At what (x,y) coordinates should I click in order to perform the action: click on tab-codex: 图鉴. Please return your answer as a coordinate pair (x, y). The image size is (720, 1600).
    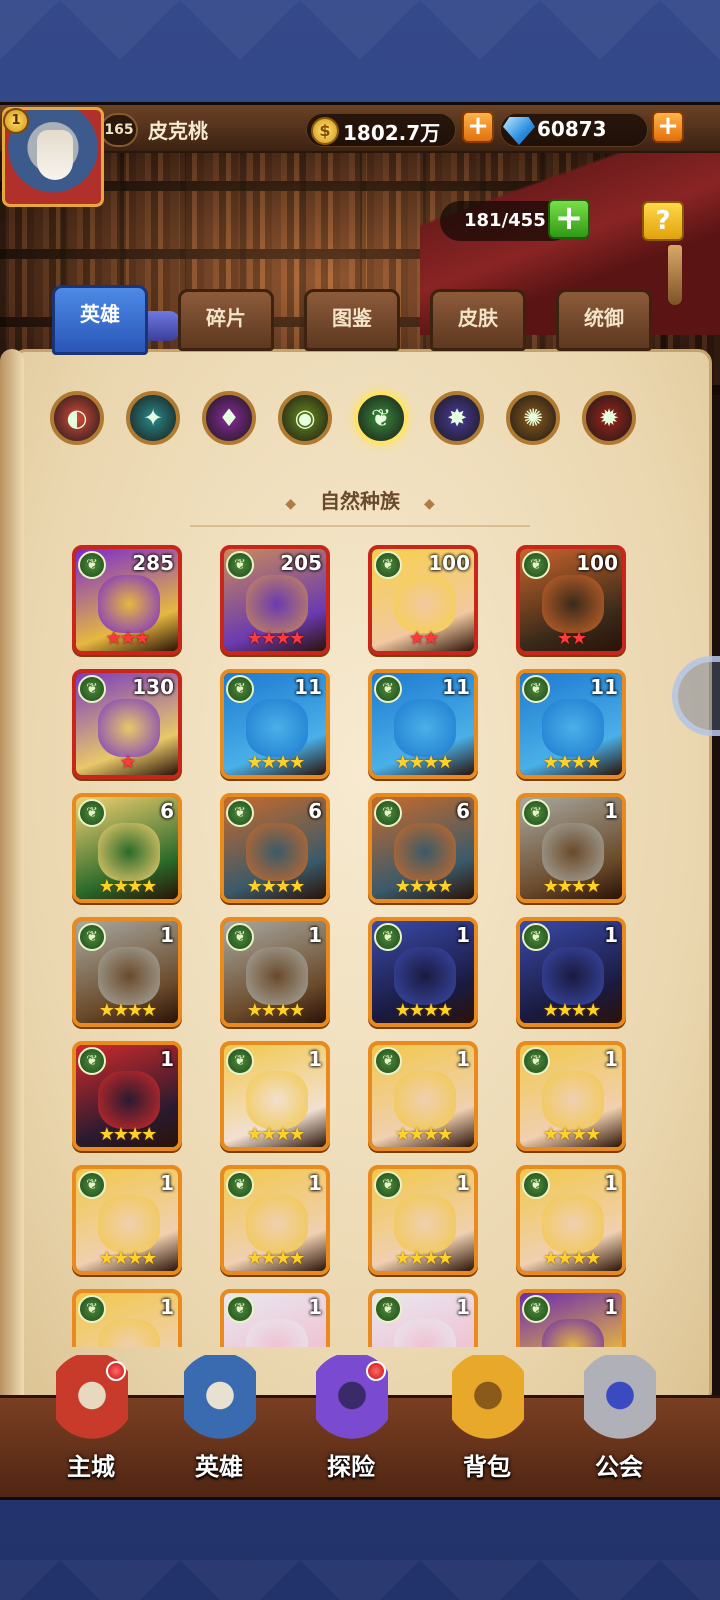
    Looking at the image, I should click on (352, 320).